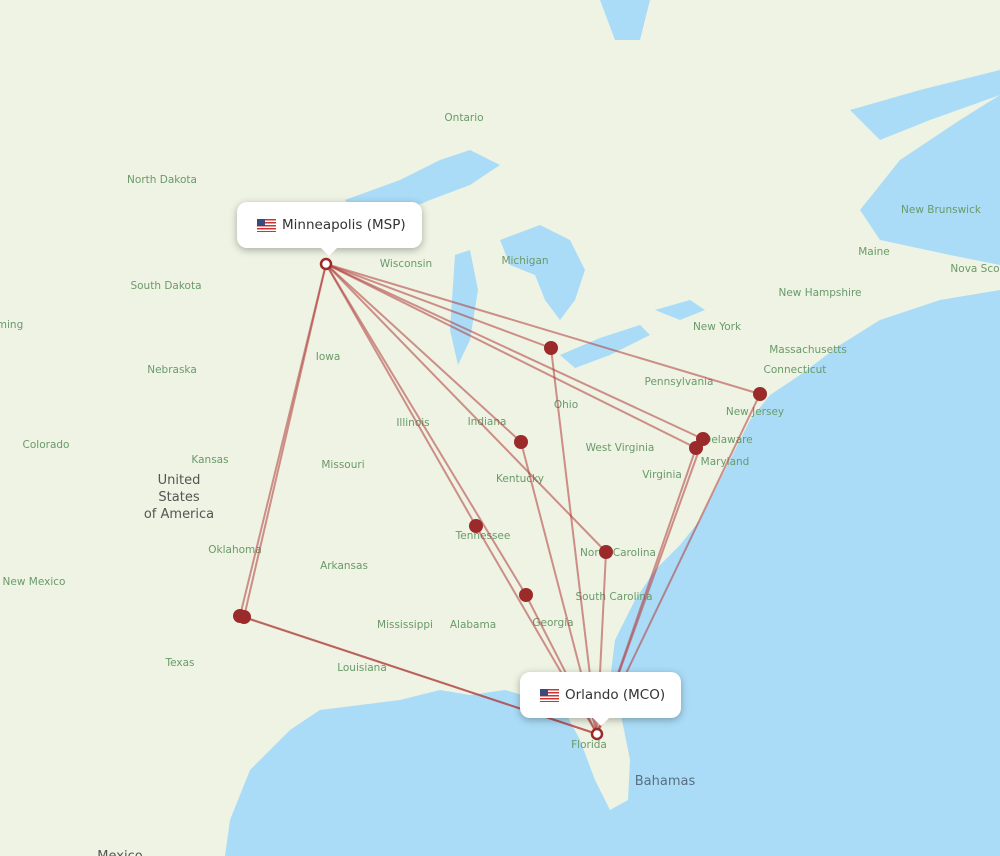  Describe the element at coordinates (727, 440) in the screenshot. I see `map-label: Delaware` at that location.